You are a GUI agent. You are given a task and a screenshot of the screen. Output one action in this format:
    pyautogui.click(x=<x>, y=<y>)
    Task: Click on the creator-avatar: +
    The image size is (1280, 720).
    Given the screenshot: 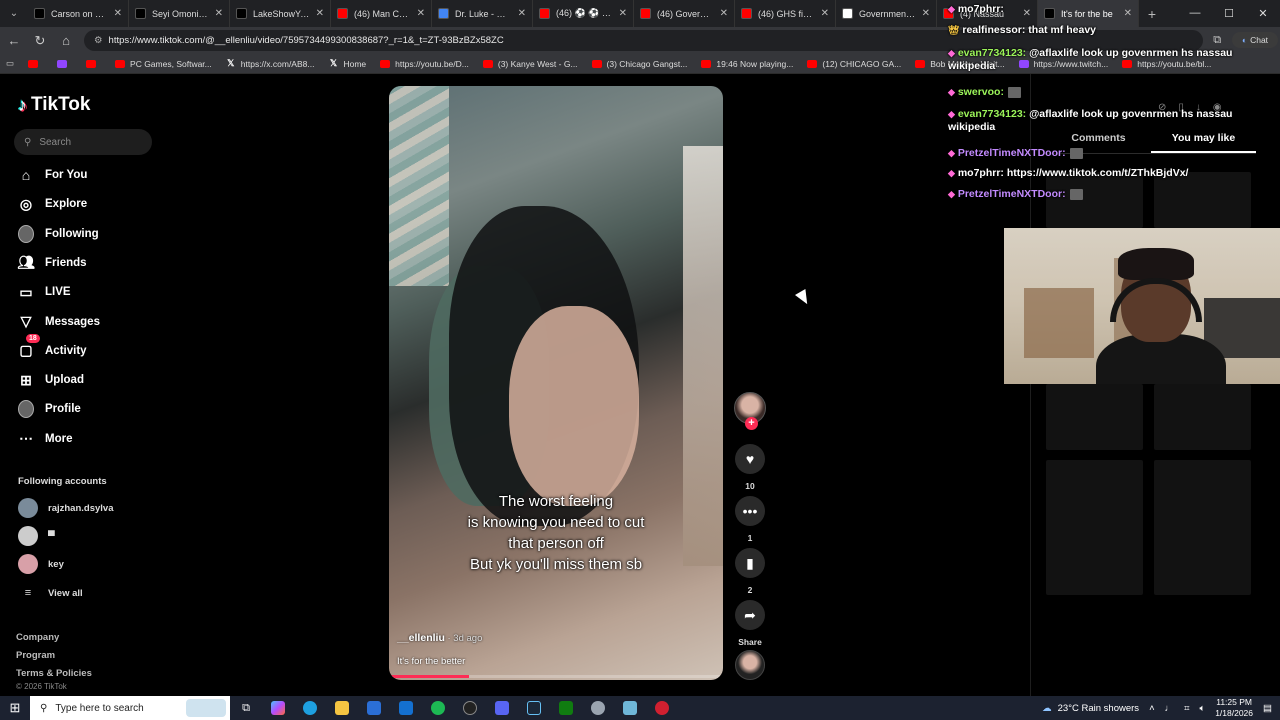 What is the action you would take?
    pyautogui.click(x=750, y=411)
    